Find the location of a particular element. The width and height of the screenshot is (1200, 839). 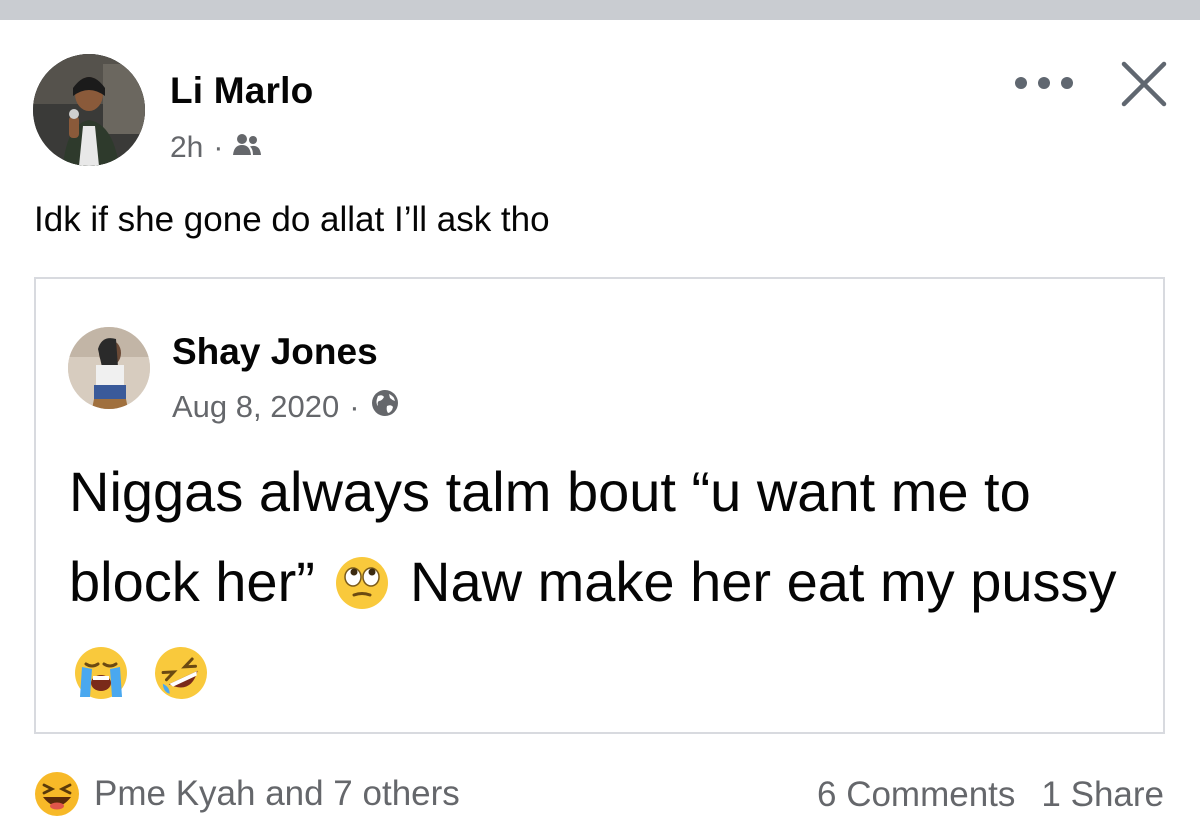

shared-post-date: Aug 8, 2020 is located at coordinates (255, 407).